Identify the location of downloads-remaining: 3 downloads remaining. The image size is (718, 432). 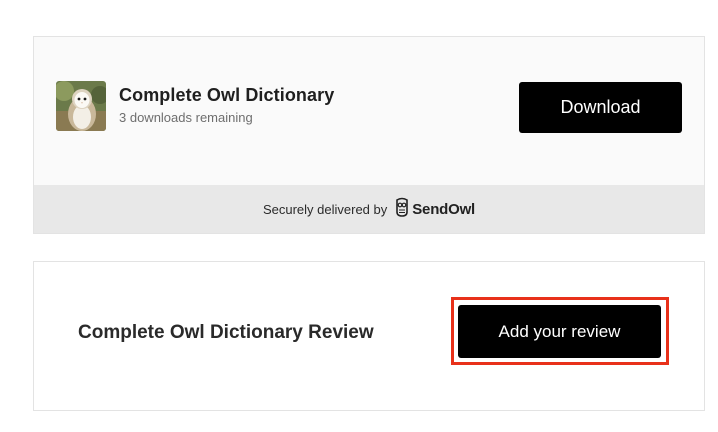
(186, 117).